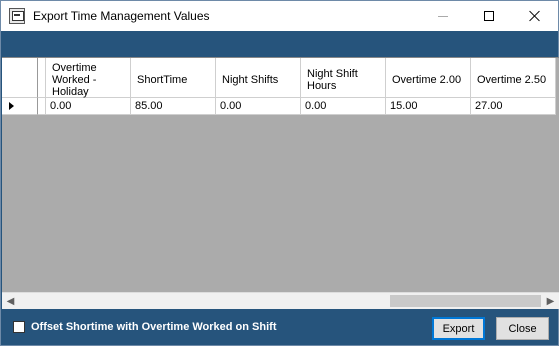 Image resolution: width=559 pixels, height=346 pixels. What do you see at coordinates (11, 106) in the screenshot?
I see `current-row-arrow-icon` at bounding box center [11, 106].